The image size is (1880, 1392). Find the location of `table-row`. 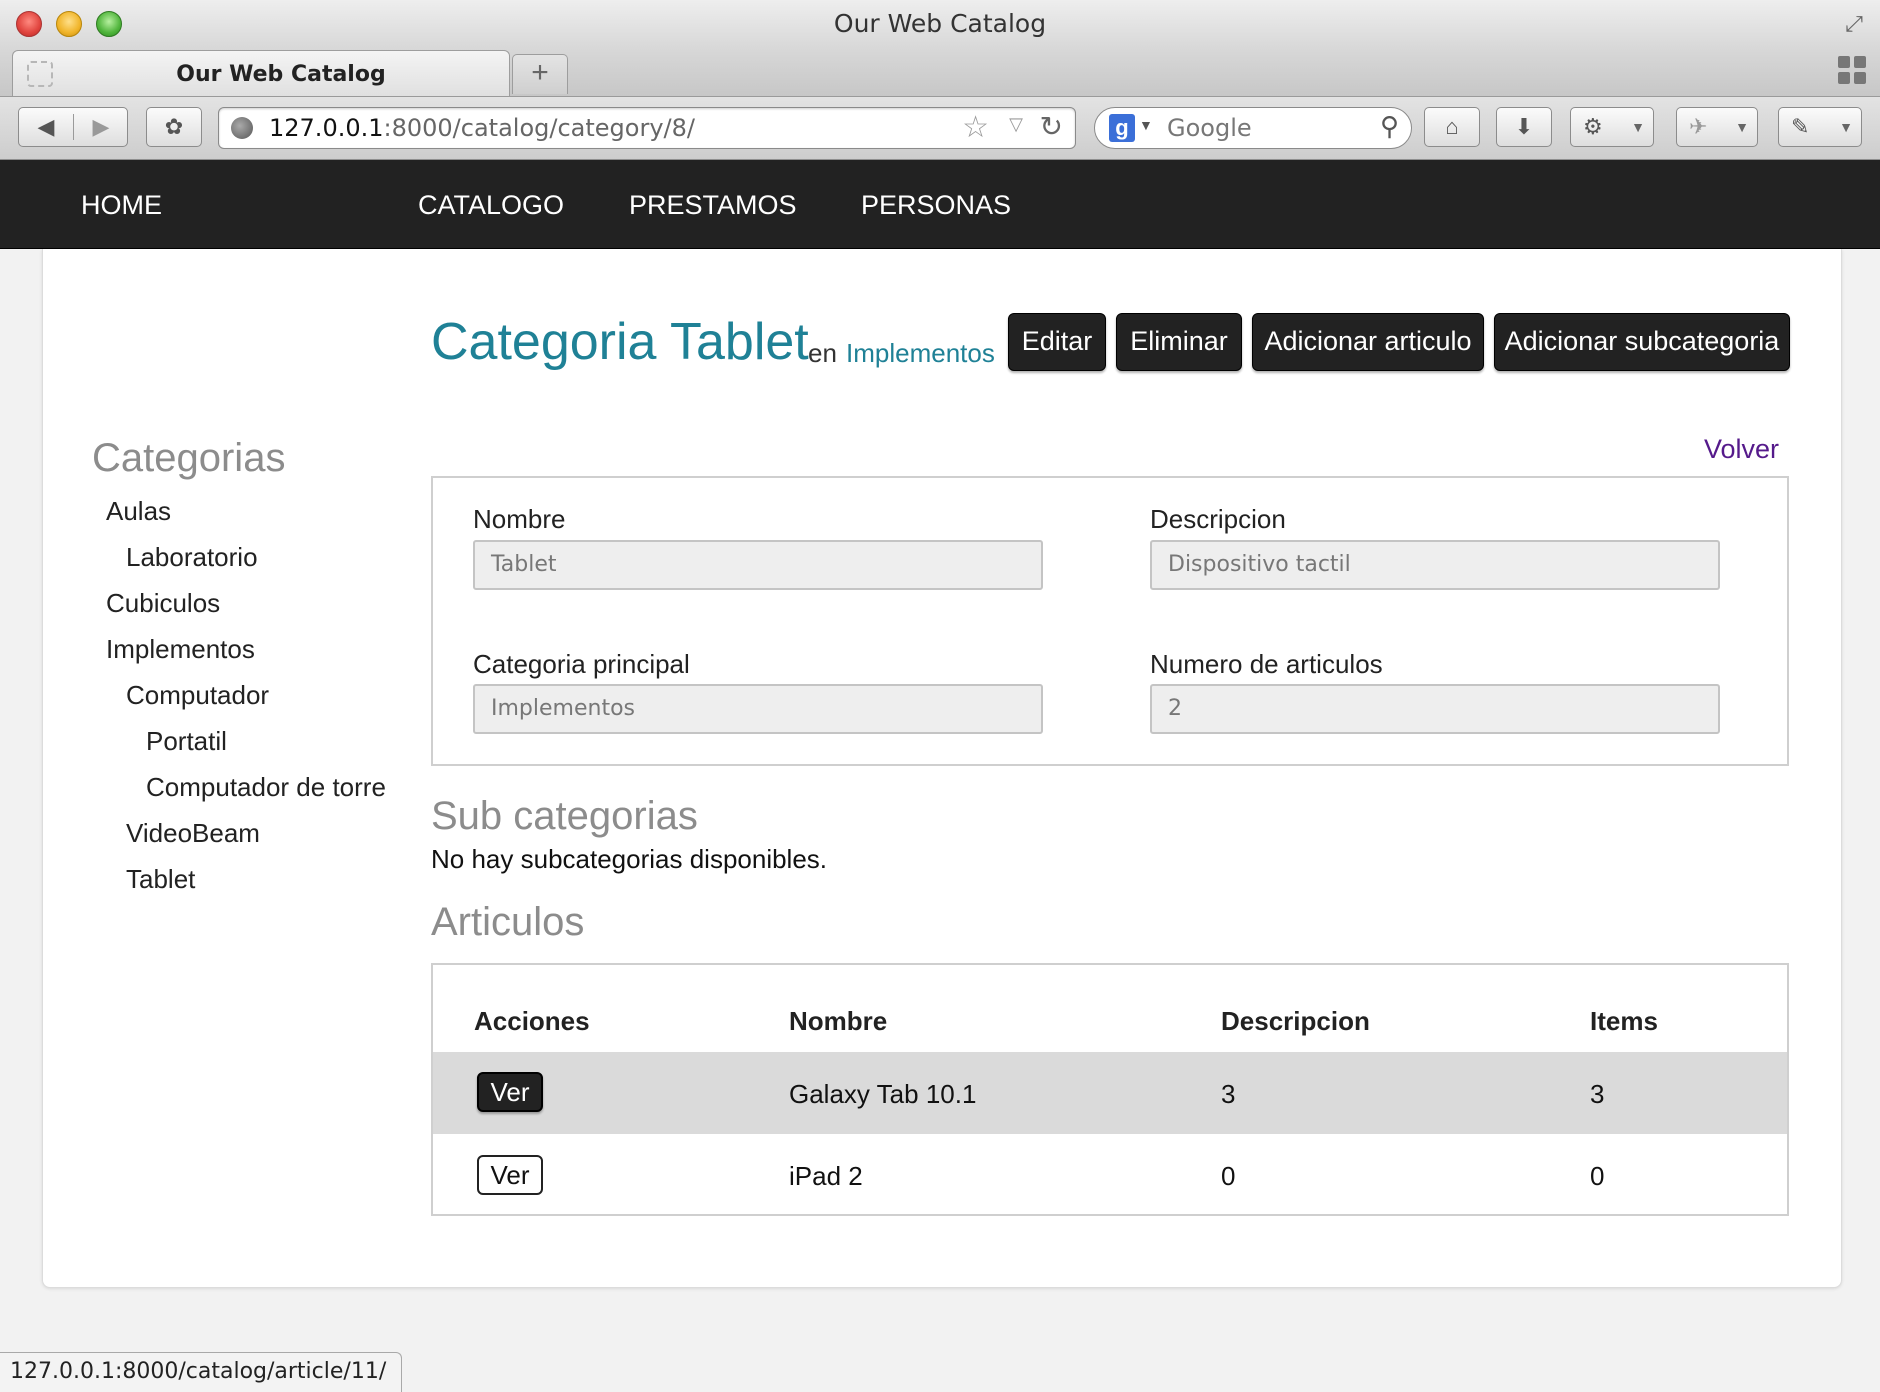

table-row is located at coordinates (1110, 1093).